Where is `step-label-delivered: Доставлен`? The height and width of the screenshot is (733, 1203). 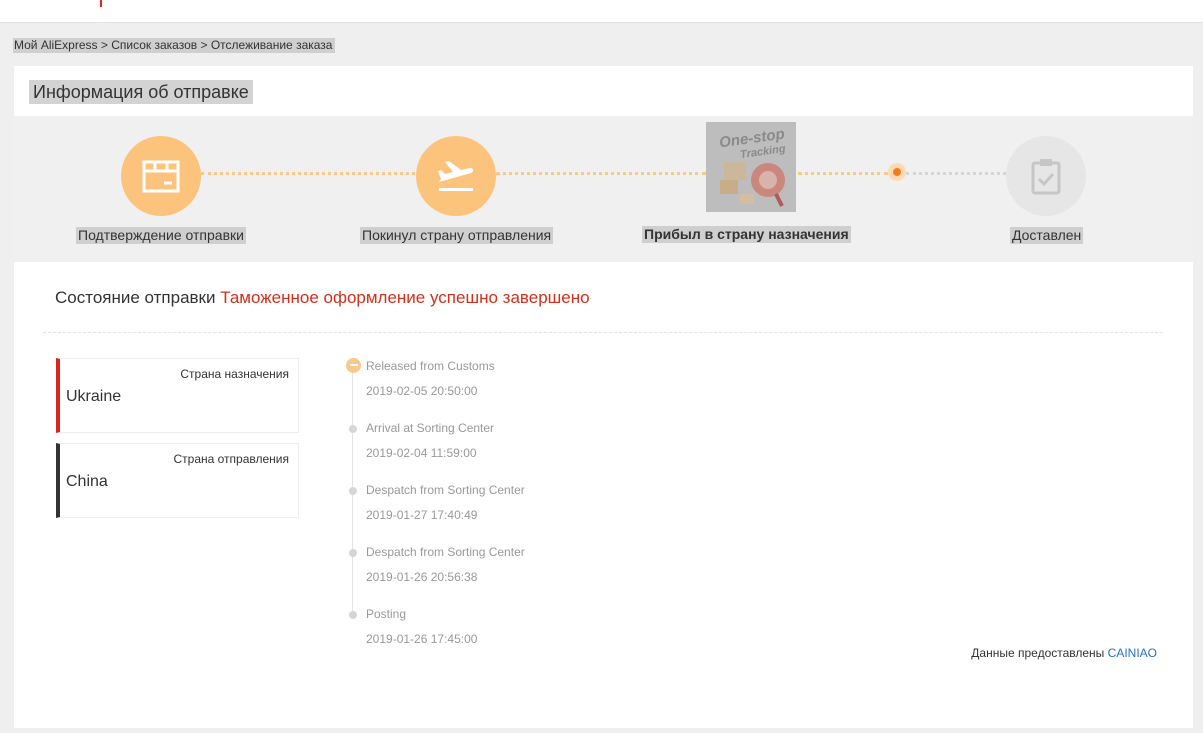 step-label-delivered: Доставлен is located at coordinates (1047, 235).